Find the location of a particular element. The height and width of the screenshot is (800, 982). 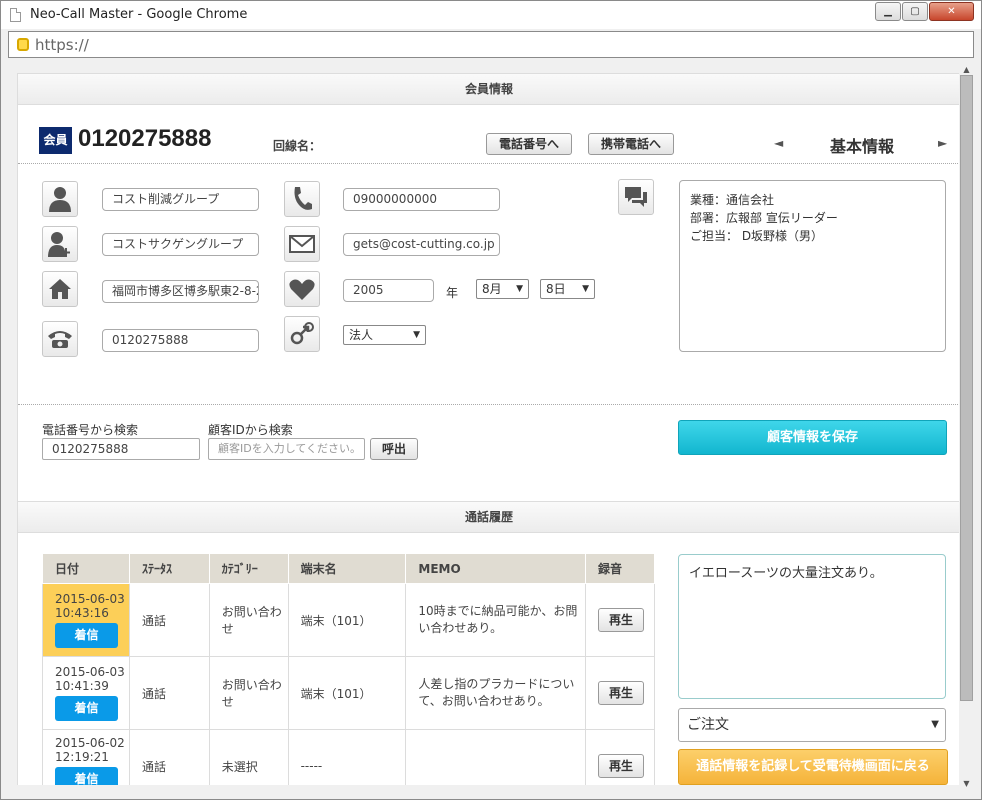

divider is located at coordinates (488, 163).